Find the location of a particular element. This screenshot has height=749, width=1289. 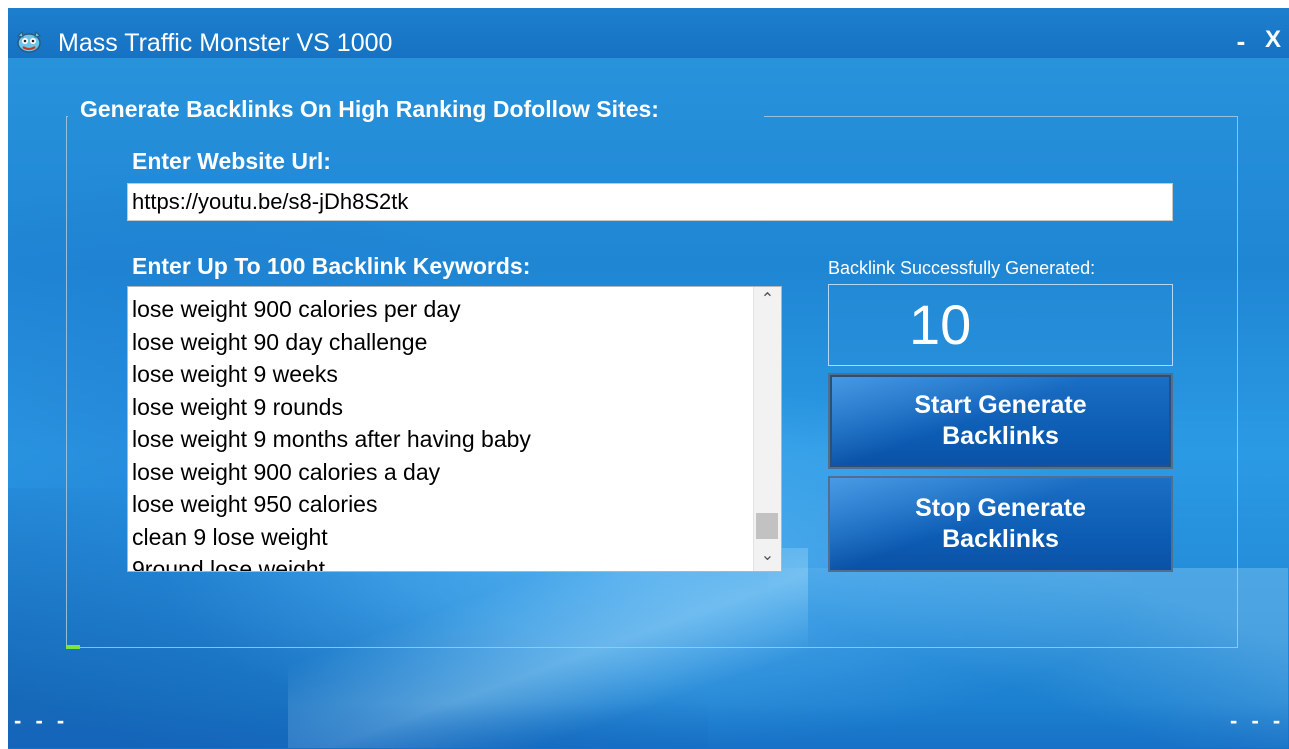

keyword-line: lose weight 950 calories is located at coordinates (255, 504).